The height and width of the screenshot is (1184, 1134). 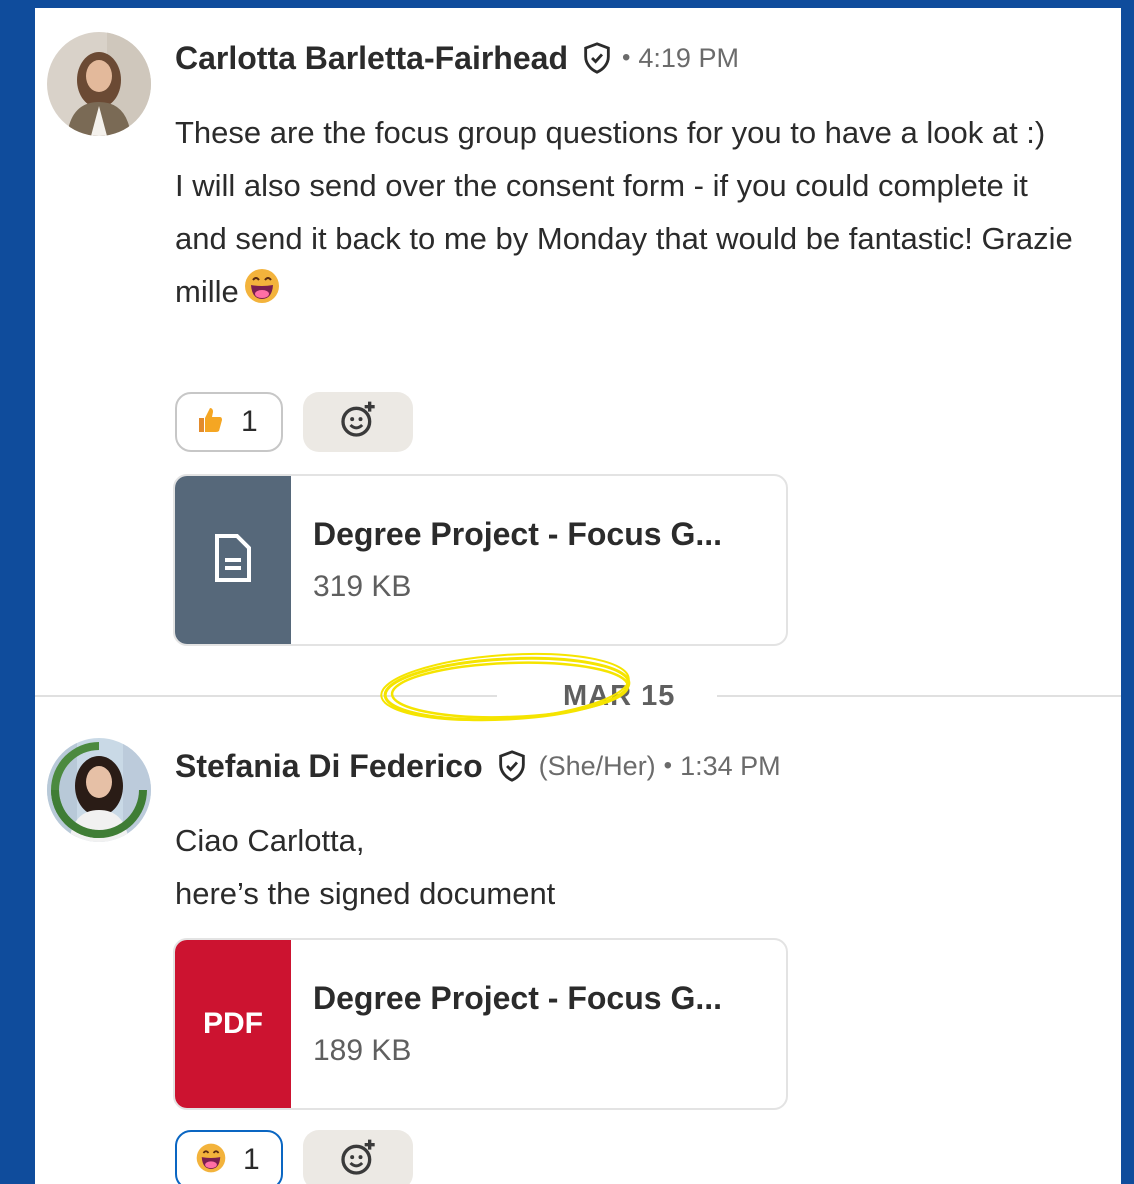 What do you see at coordinates (362, 1050) in the screenshot?
I see `file-size: 189 KB` at bounding box center [362, 1050].